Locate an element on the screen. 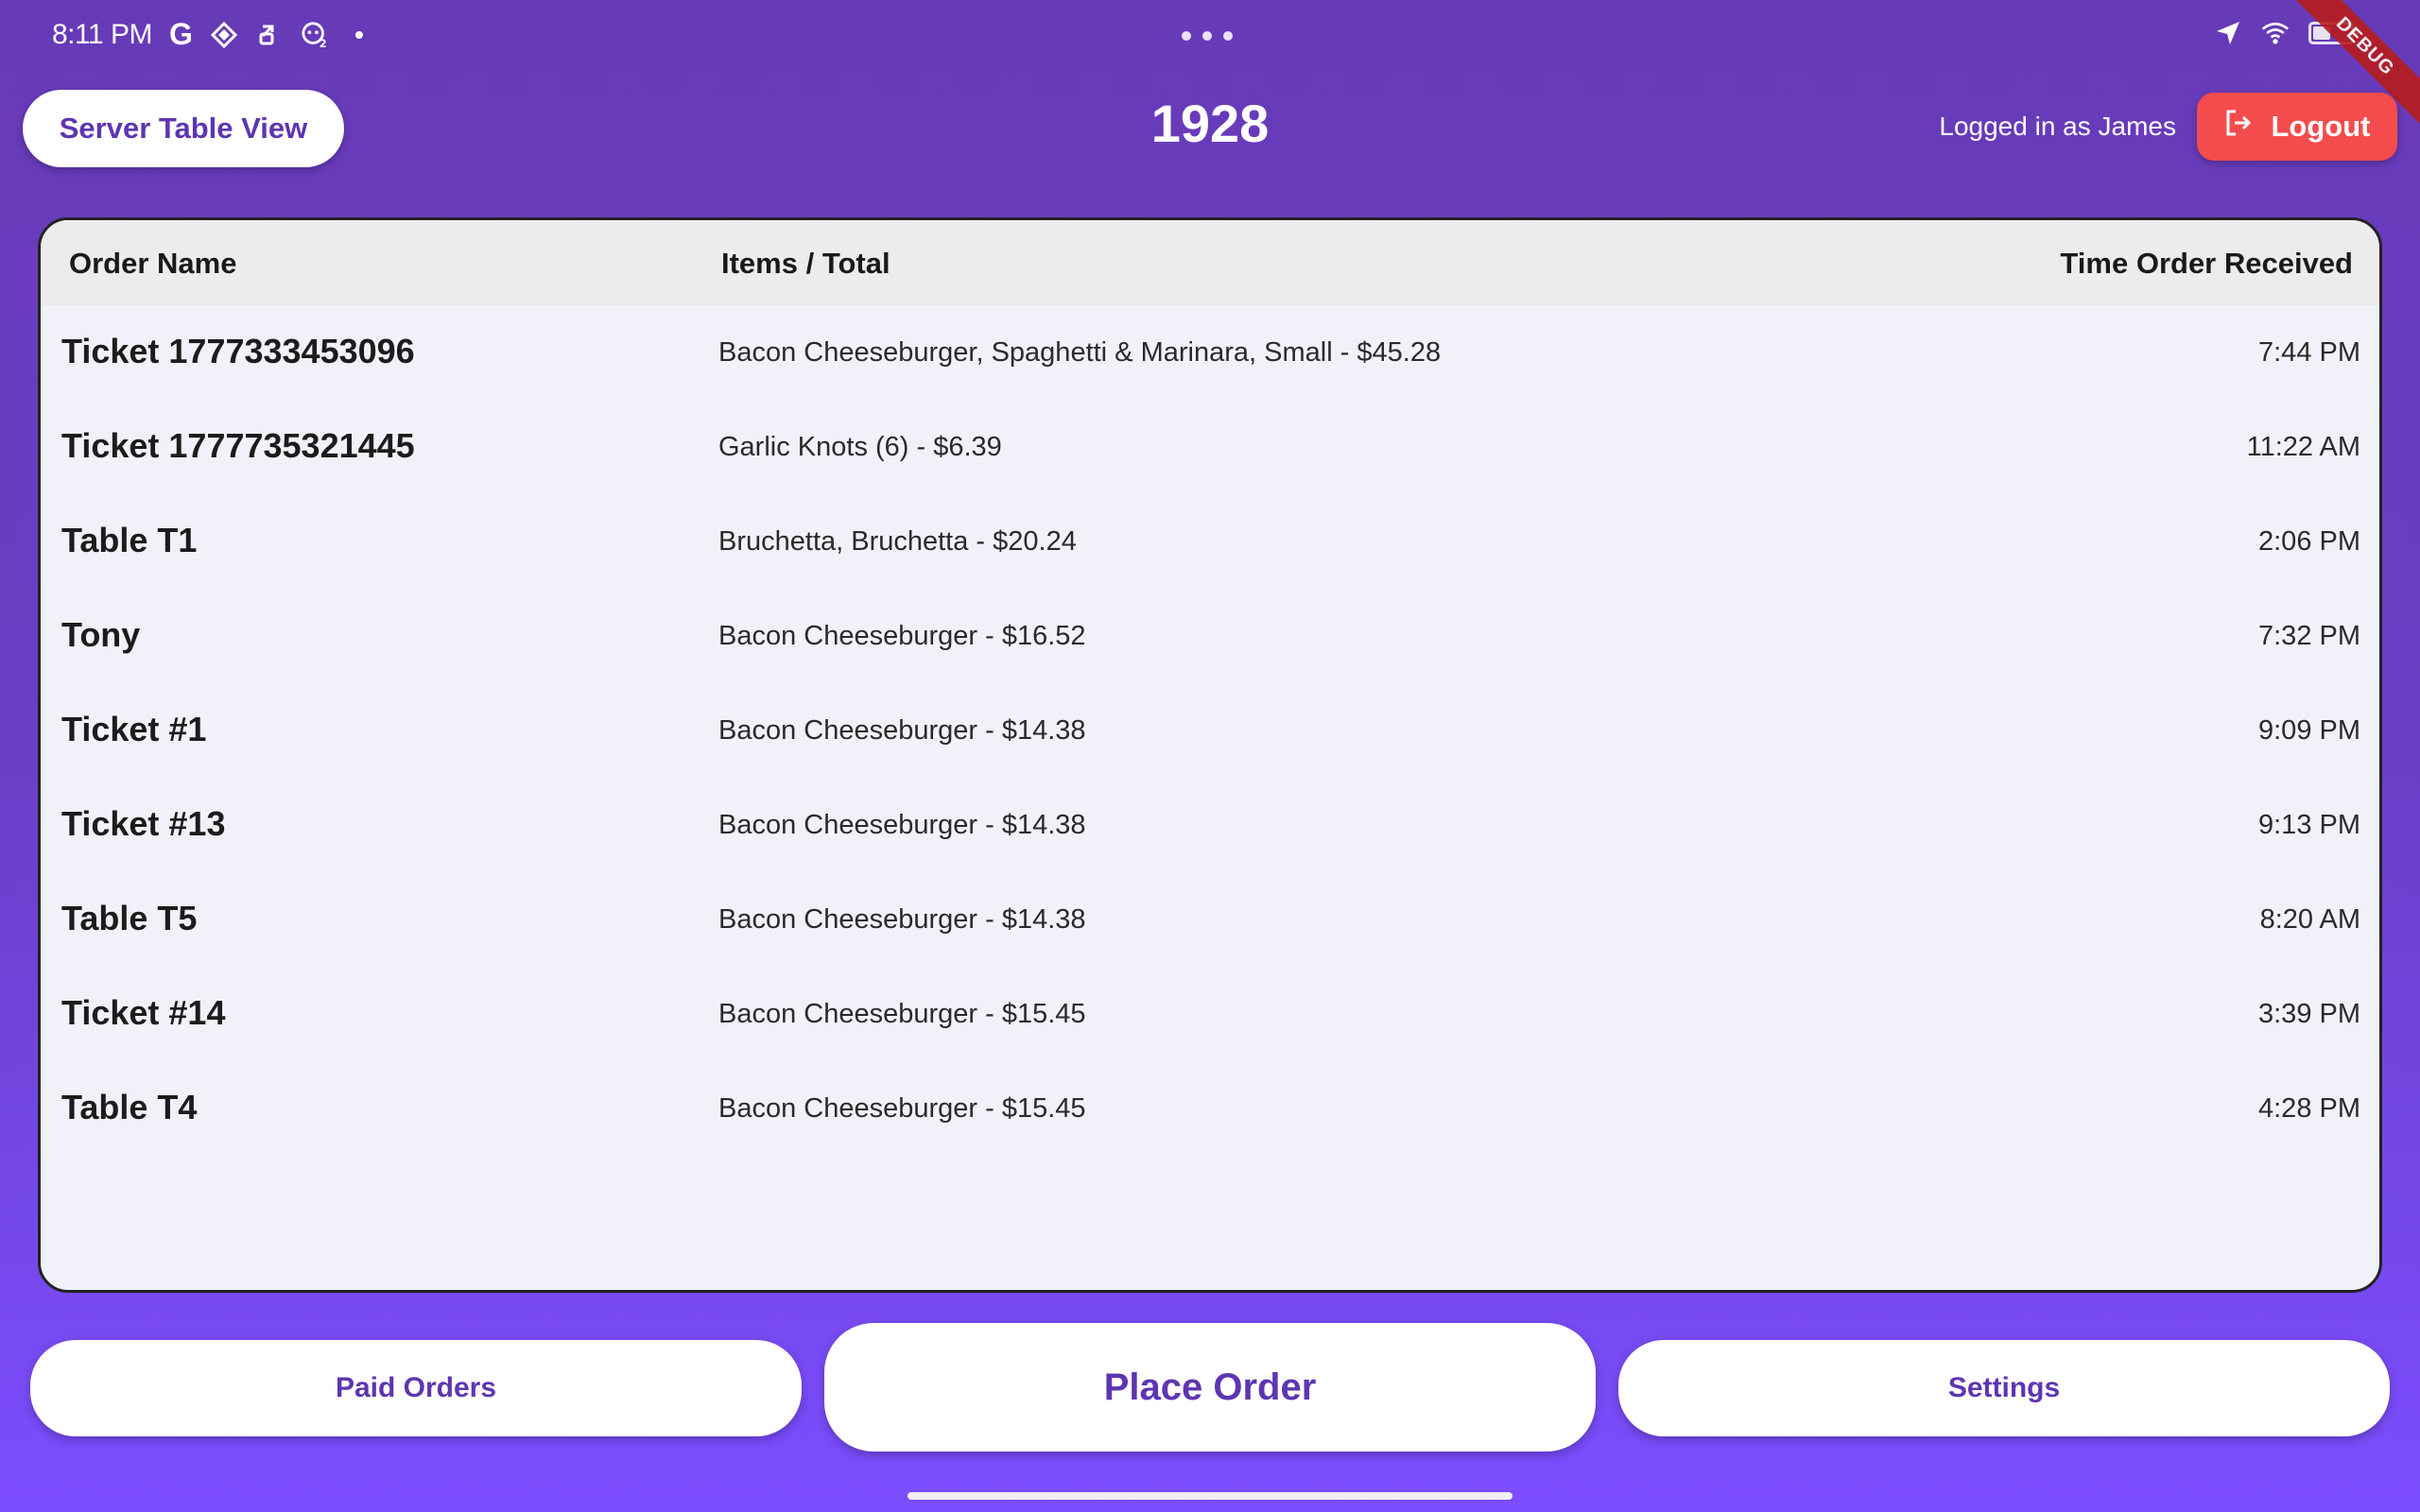 The height and width of the screenshot is (1512, 2420). order-time: 9:13 PM is located at coordinates (2309, 825).